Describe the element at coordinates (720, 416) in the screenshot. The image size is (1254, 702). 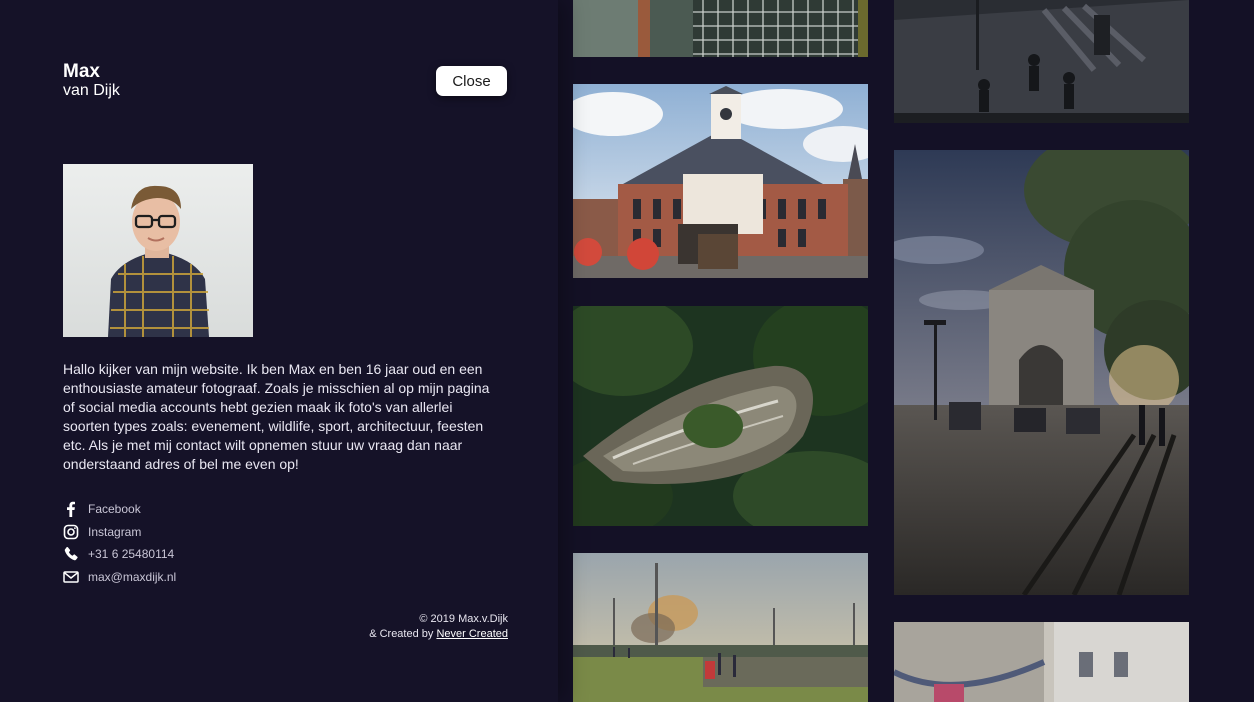
I see `gallery-photo-waterfall` at that location.